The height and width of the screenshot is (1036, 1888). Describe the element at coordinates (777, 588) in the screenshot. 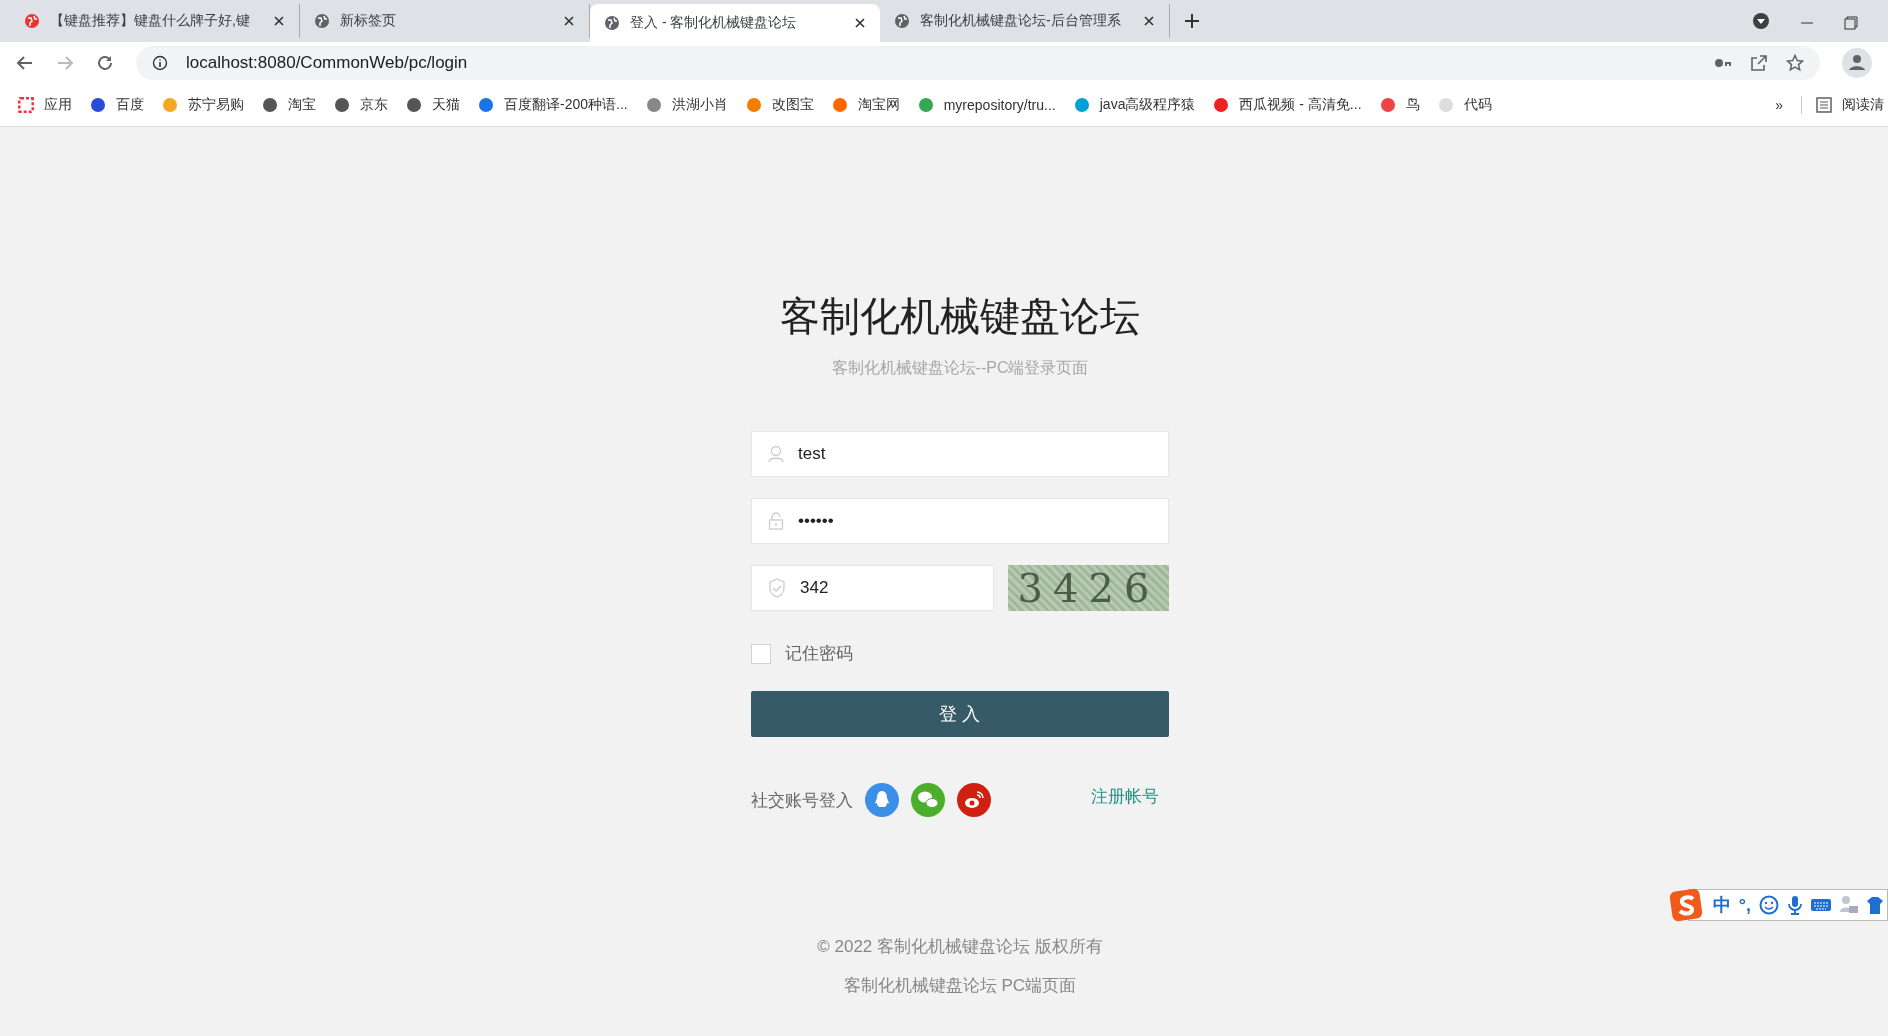

I see `shield-icon` at that location.